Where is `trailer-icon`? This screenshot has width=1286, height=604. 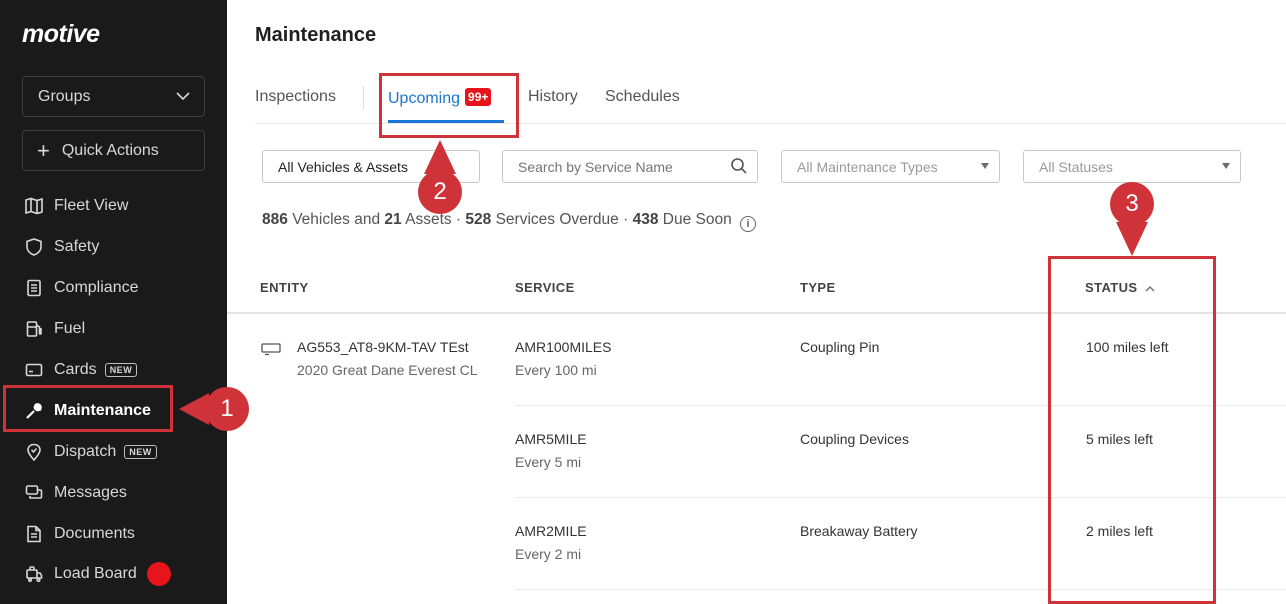 trailer-icon is located at coordinates (271, 349).